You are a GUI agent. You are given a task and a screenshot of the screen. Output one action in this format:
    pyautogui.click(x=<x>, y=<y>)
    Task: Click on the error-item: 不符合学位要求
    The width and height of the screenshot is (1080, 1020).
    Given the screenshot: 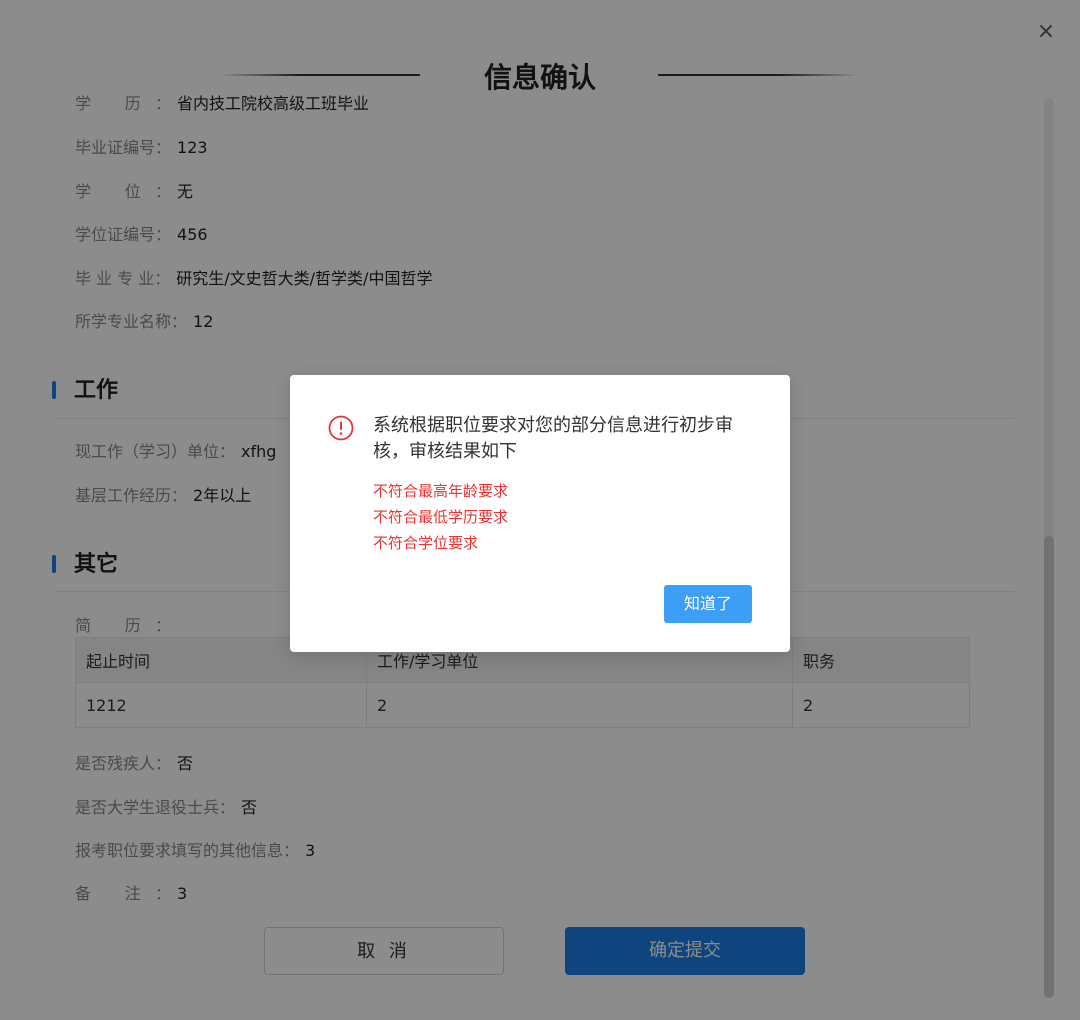 What is the action you would take?
    pyautogui.click(x=426, y=543)
    